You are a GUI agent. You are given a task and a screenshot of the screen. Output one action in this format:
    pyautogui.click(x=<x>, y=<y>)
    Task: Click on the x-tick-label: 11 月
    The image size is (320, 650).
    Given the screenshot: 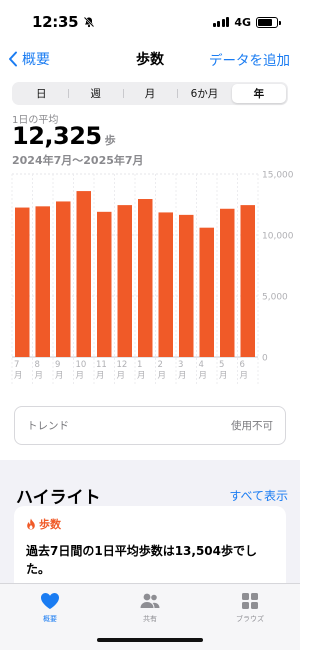 What is the action you would take?
    pyautogui.click(x=101, y=370)
    